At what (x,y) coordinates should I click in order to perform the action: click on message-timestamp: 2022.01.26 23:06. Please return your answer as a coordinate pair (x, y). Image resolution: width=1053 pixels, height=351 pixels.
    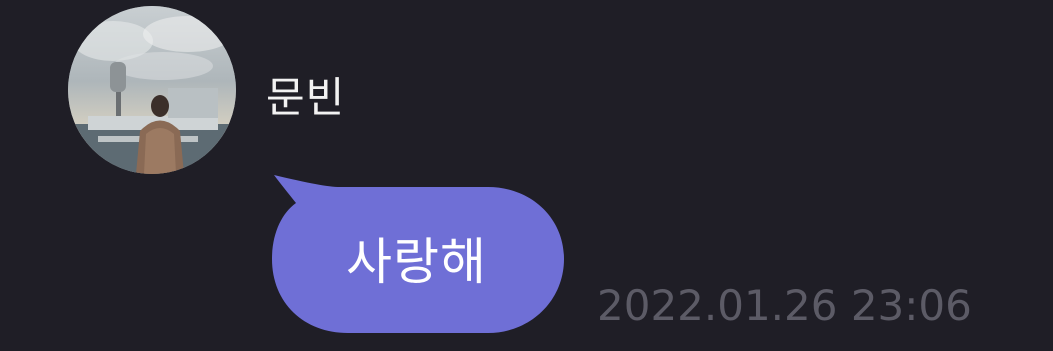
    Looking at the image, I should click on (784, 305).